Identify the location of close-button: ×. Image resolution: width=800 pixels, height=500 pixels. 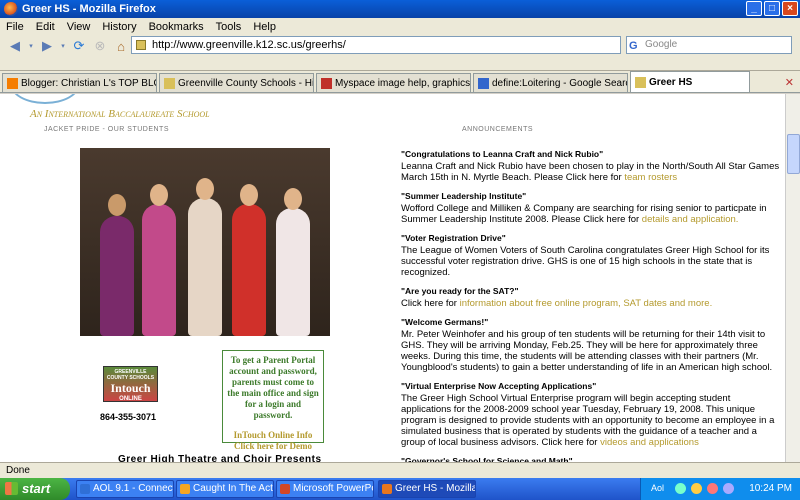
(790, 8).